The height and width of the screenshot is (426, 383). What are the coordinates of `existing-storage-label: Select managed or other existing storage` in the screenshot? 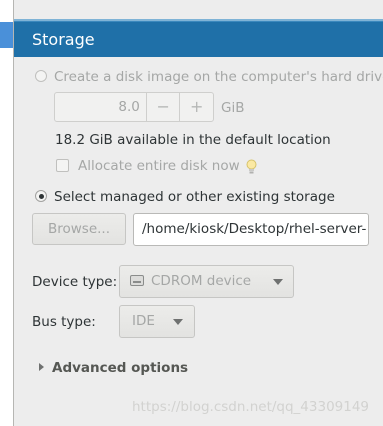 It's located at (194, 197).